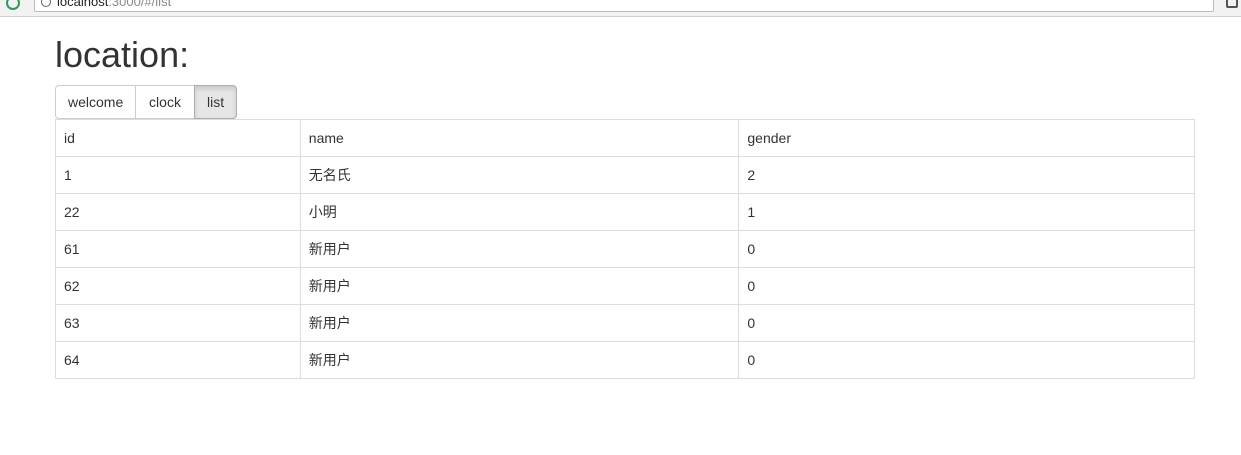 This screenshot has height=455, width=1241. What do you see at coordinates (178, 212) in the screenshot?
I see `cell-id: 22` at bounding box center [178, 212].